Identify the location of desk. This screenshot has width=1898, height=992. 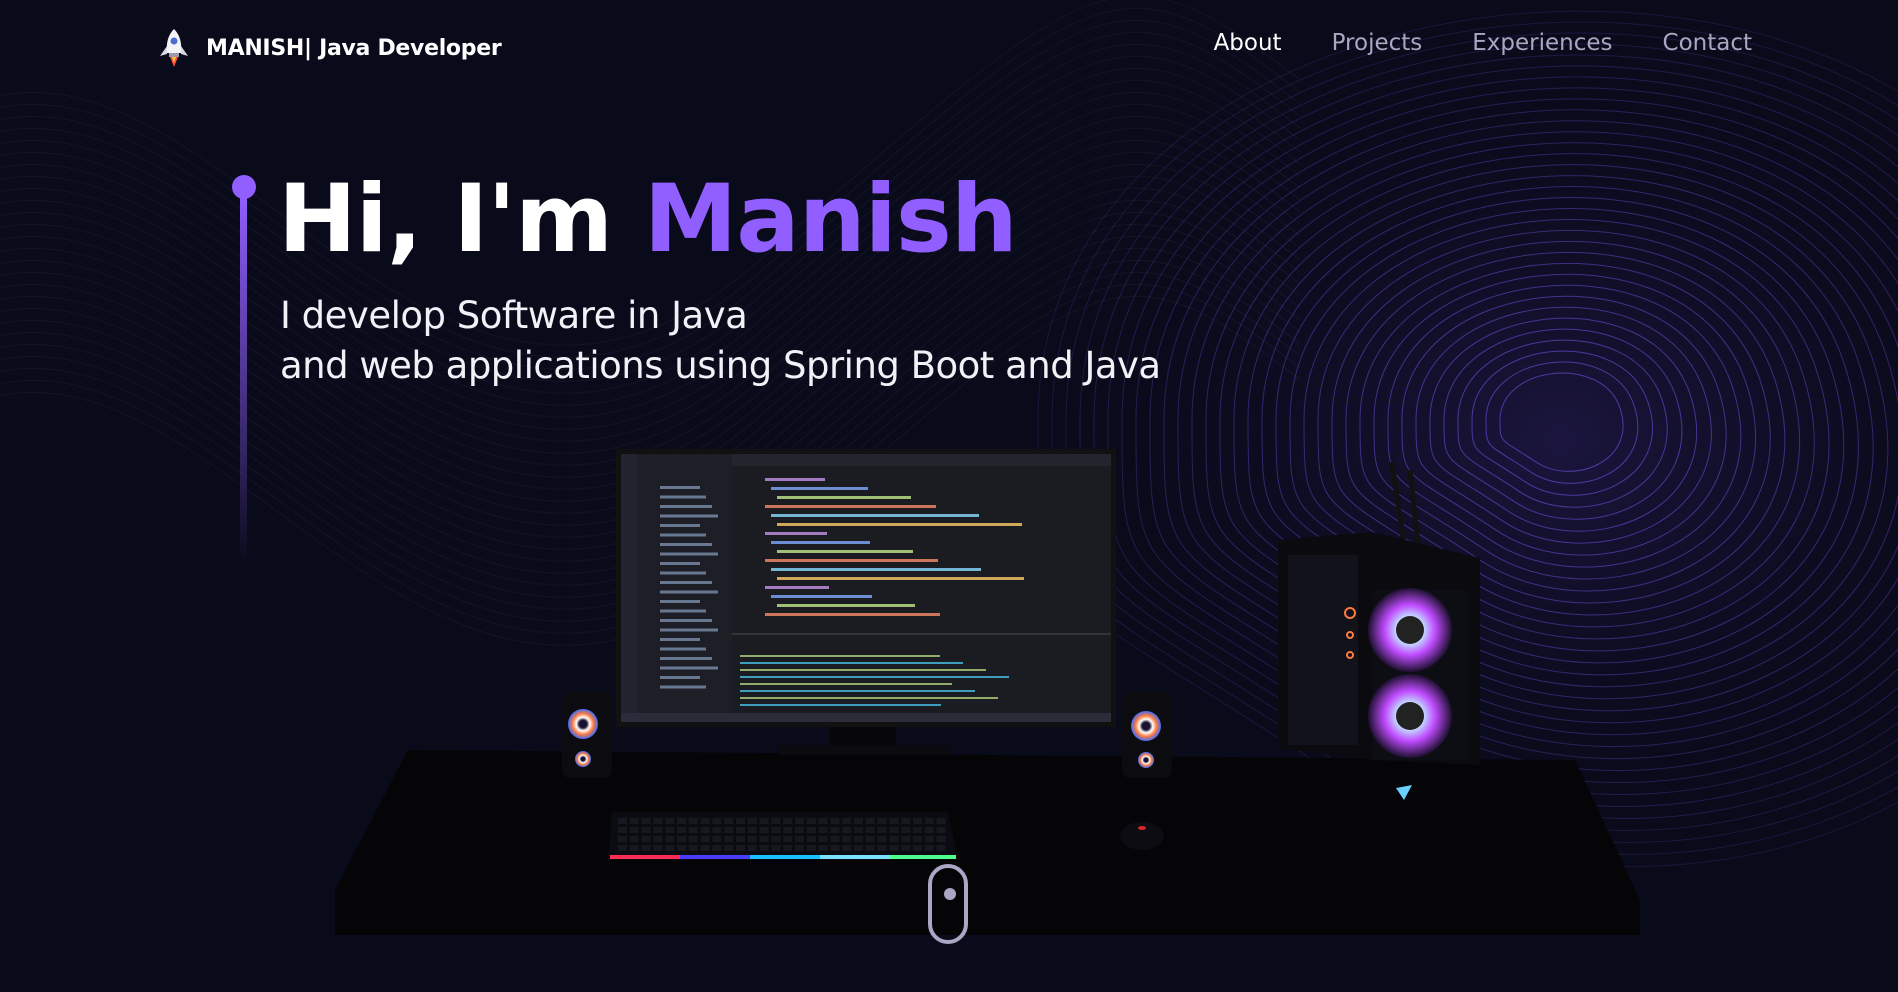
(987, 842).